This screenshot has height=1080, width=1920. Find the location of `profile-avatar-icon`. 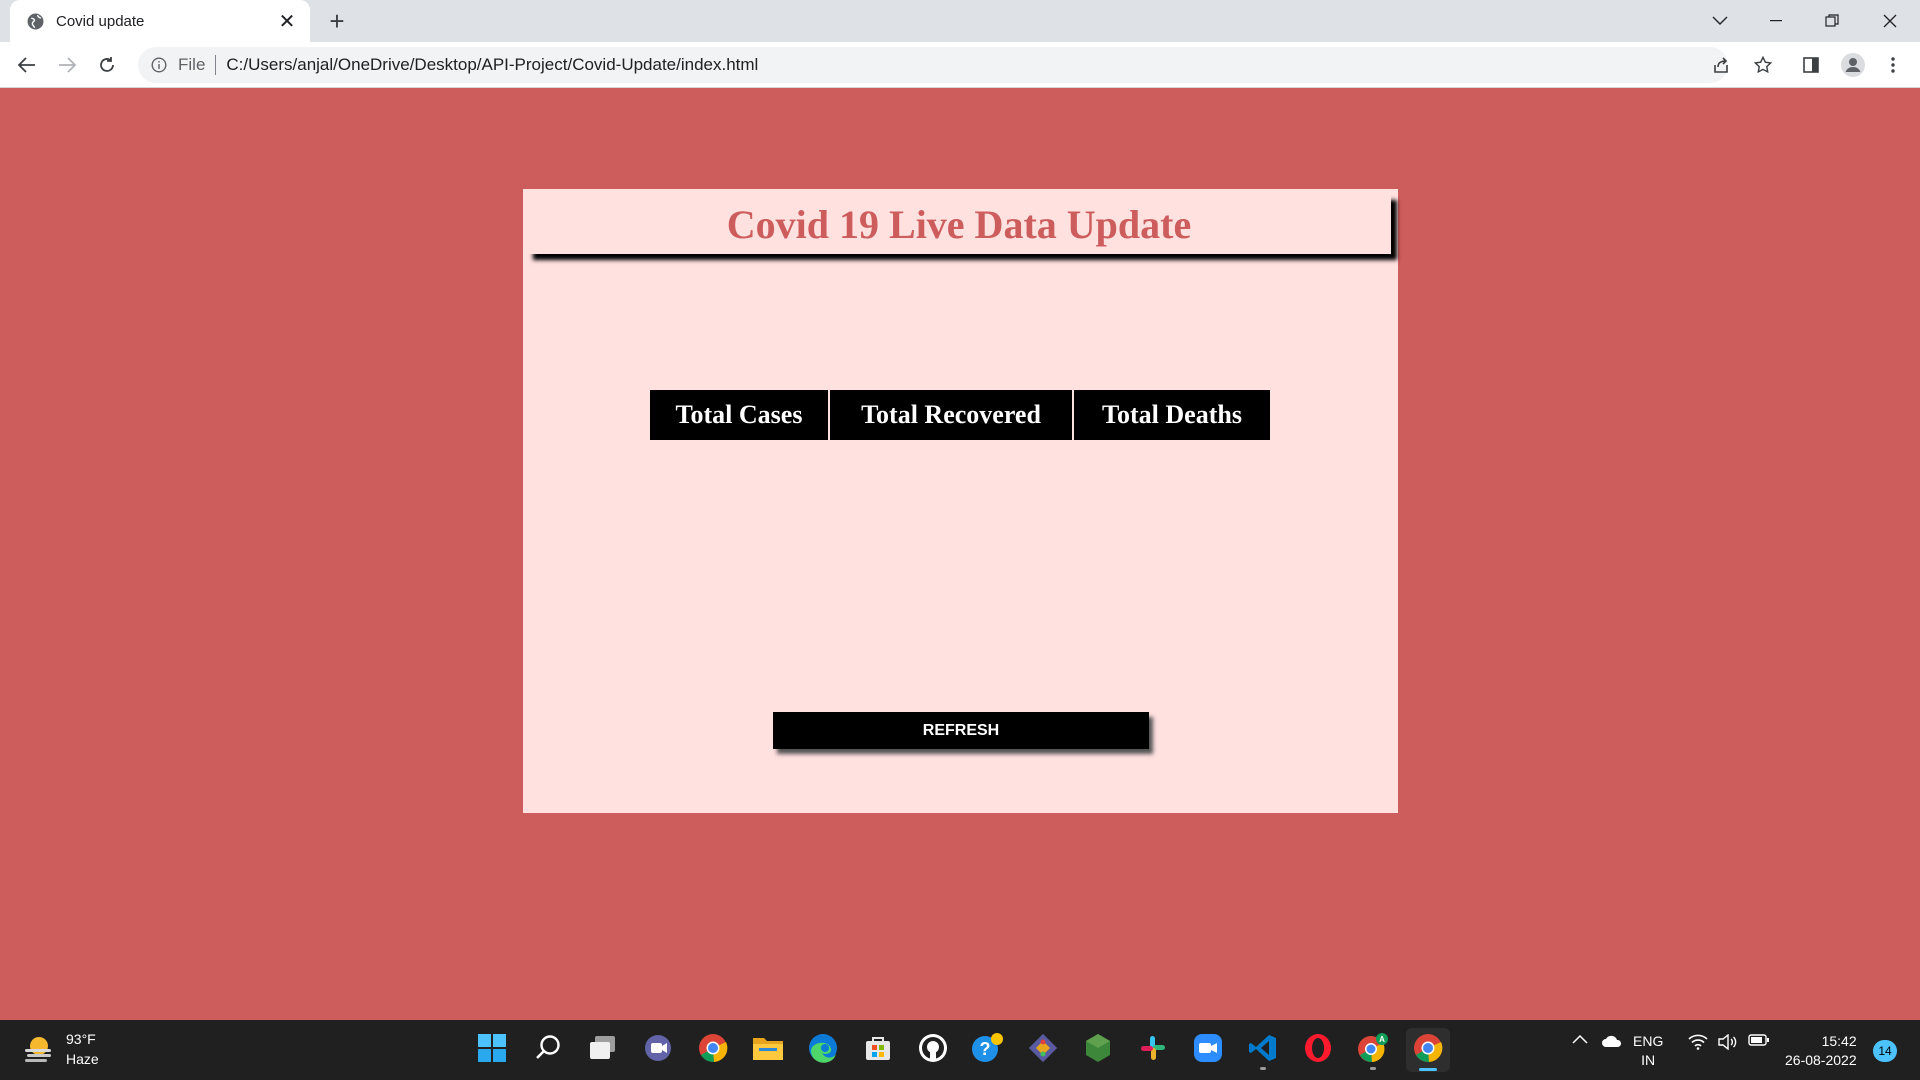

profile-avatar-icon is located at coordinates (1853, 65).